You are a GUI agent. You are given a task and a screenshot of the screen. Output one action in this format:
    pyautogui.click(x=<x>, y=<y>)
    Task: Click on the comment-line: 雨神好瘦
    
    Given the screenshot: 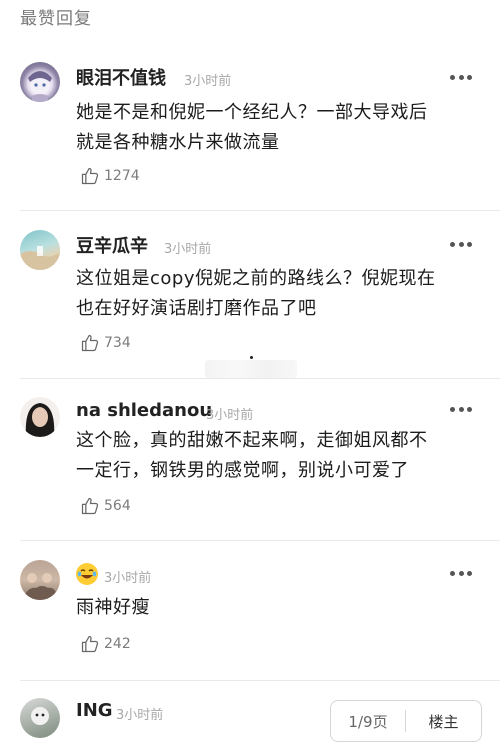 What is the action you would take?
    pyautogui.click(x=113, y=607)
    